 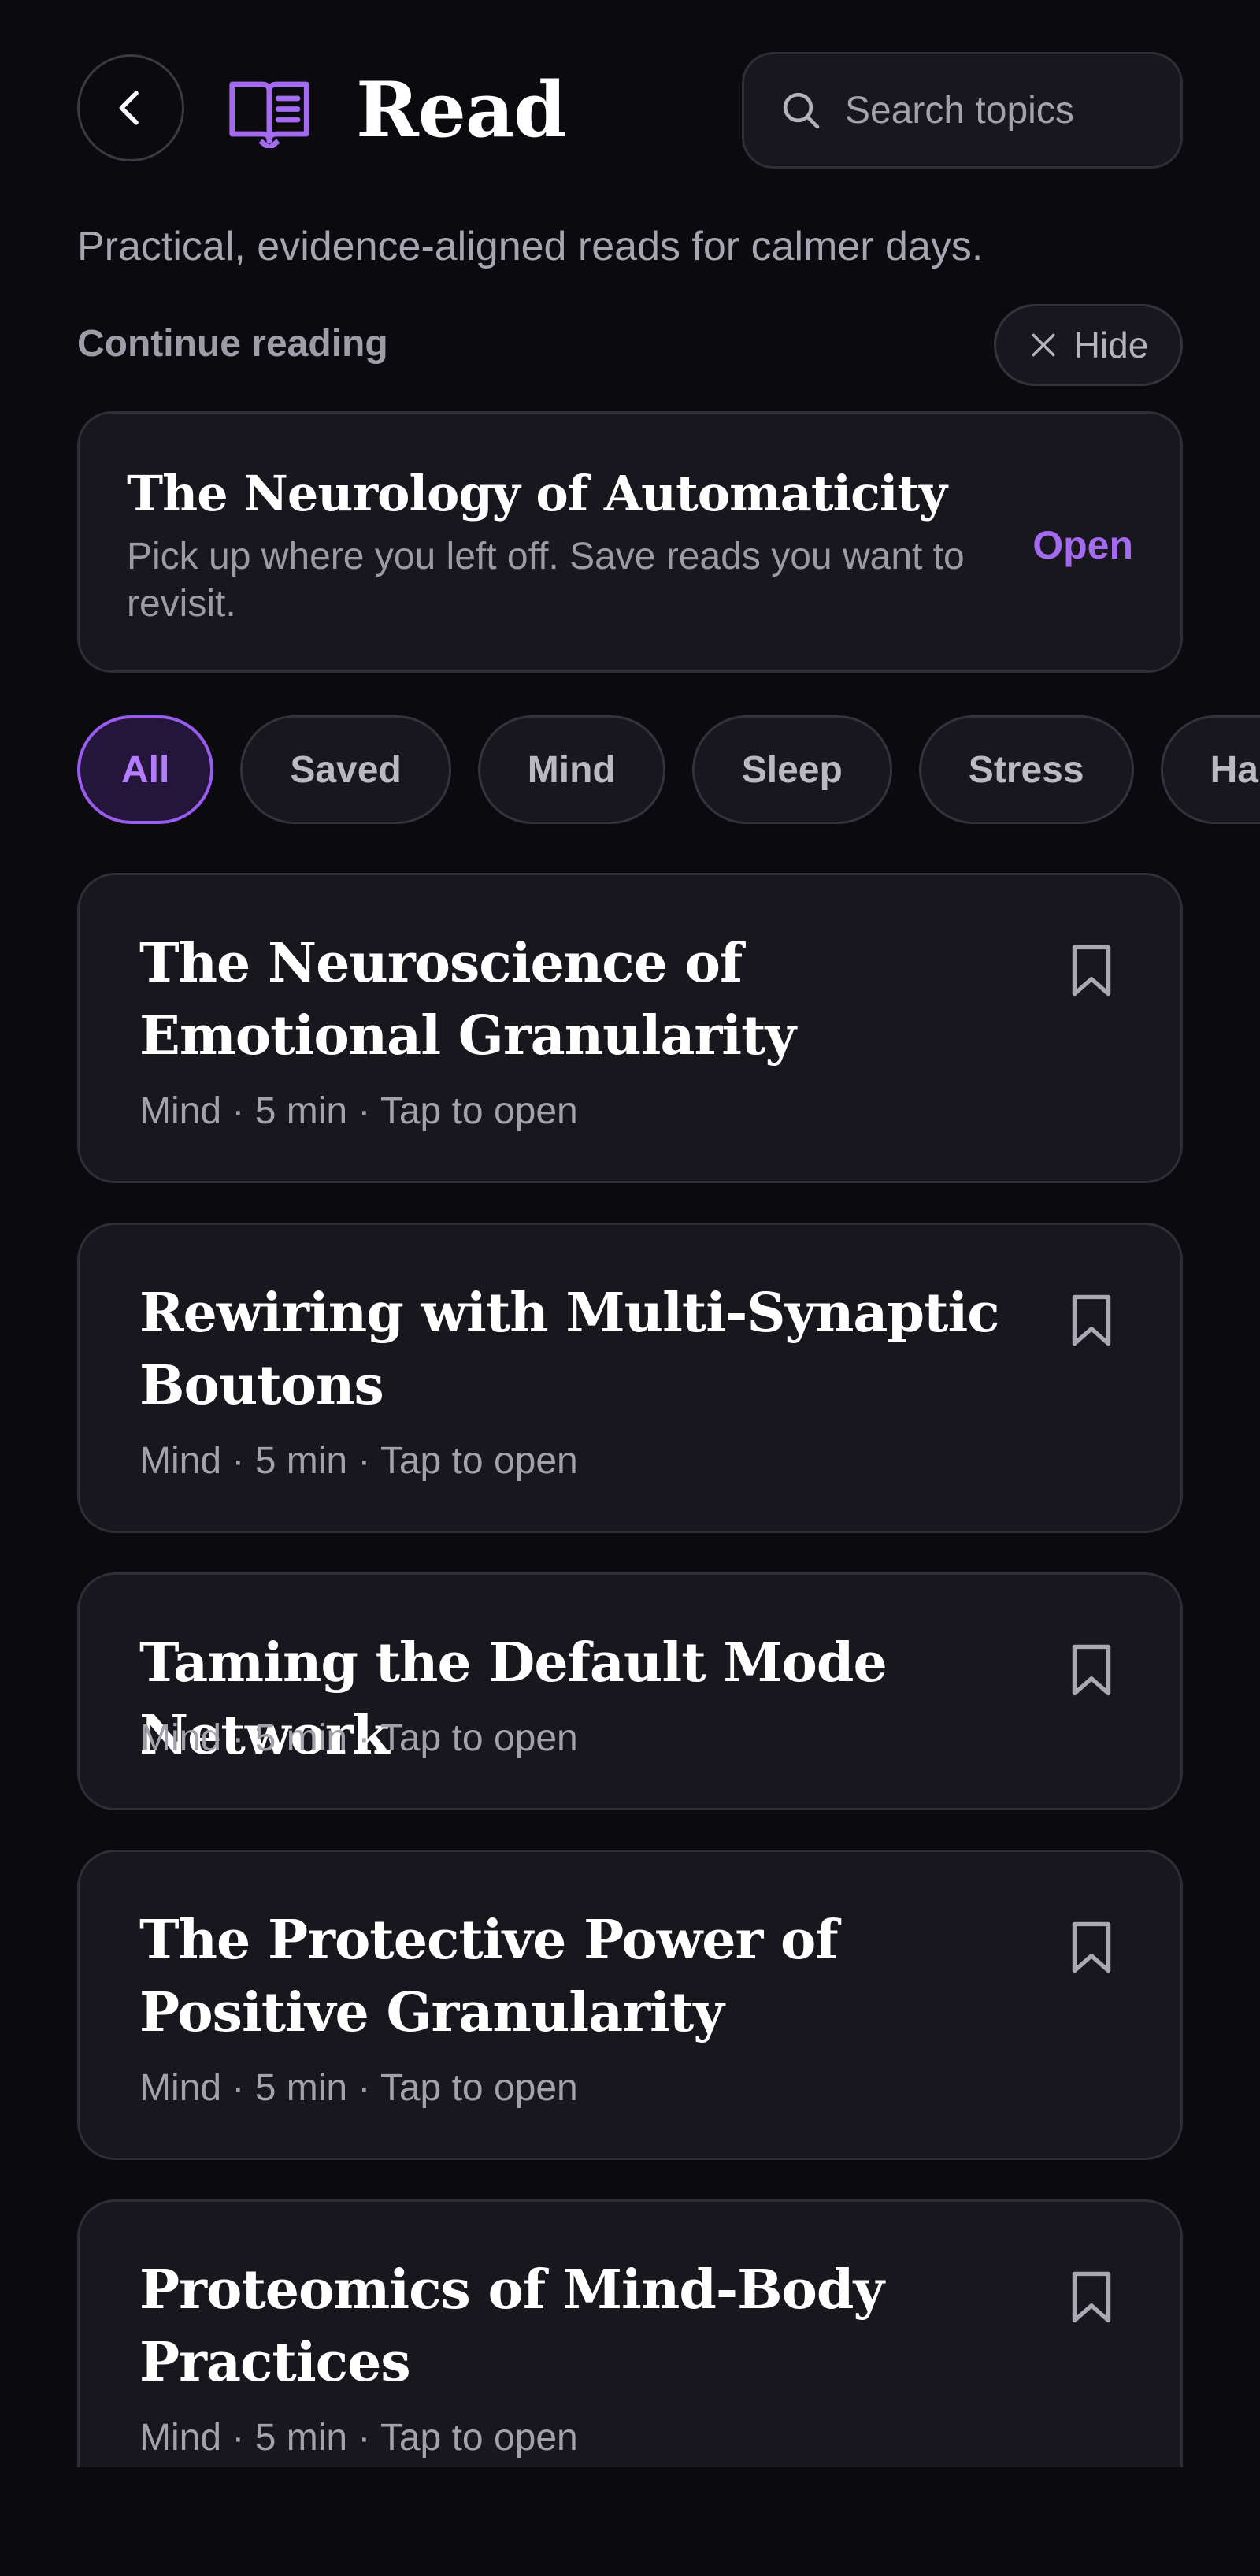 I want to click on hide-button-label: Hide, so click(x=1111, y=345).